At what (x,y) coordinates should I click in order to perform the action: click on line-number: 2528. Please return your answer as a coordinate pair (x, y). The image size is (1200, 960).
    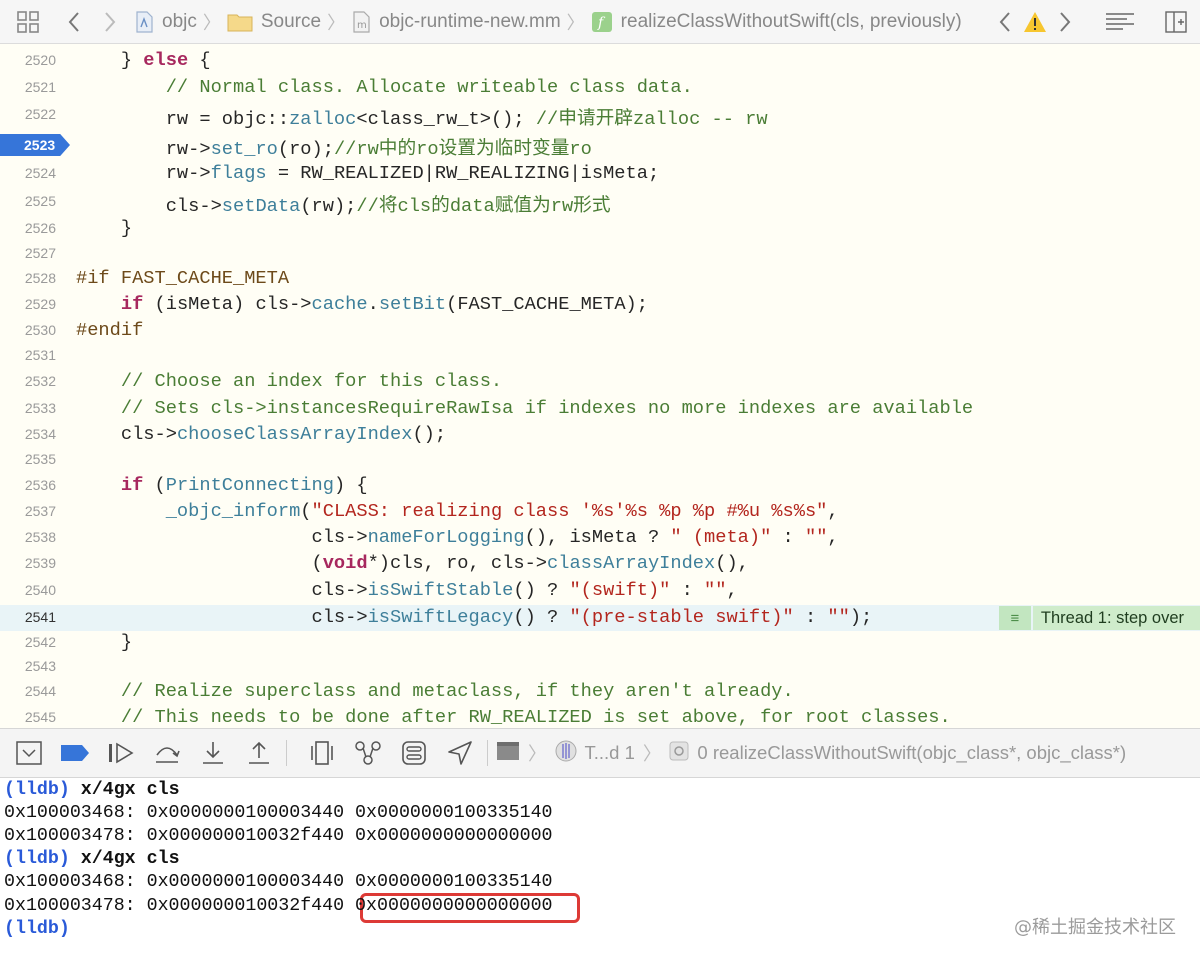
    Looking at the image, I should click on (28, 278).